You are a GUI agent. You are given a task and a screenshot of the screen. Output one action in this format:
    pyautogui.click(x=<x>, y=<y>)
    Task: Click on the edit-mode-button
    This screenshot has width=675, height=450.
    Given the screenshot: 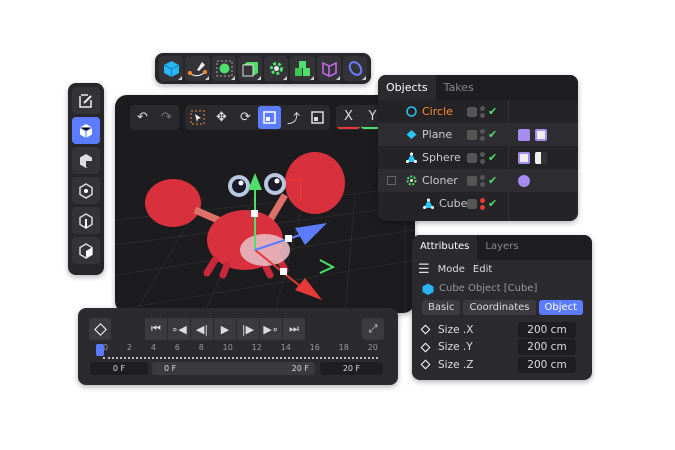 What is the action you would take?
    pyautogui.click(x=86, y=100)
    